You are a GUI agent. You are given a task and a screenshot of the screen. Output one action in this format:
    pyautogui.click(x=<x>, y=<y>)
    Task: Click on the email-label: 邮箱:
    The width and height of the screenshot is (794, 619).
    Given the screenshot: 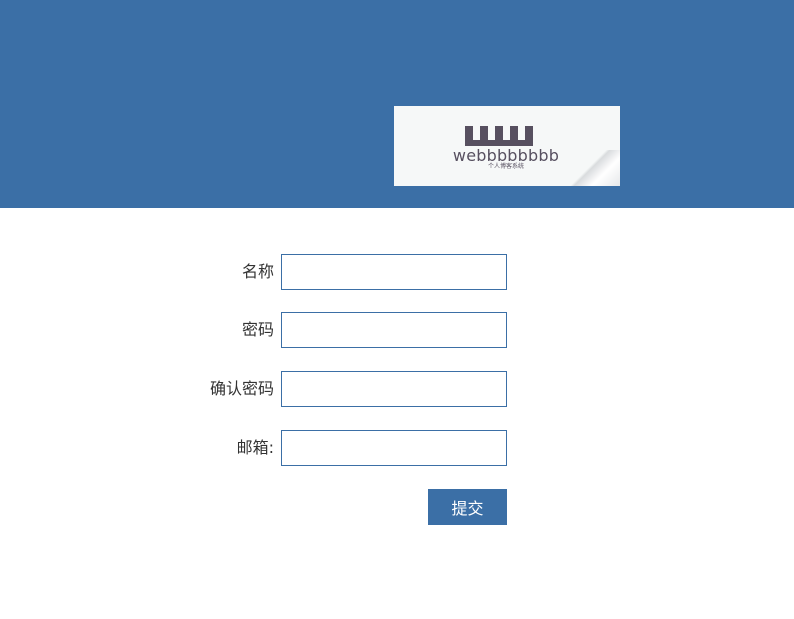 What is the action you would take?
    pyautogui.click(x=255, y=447)
    